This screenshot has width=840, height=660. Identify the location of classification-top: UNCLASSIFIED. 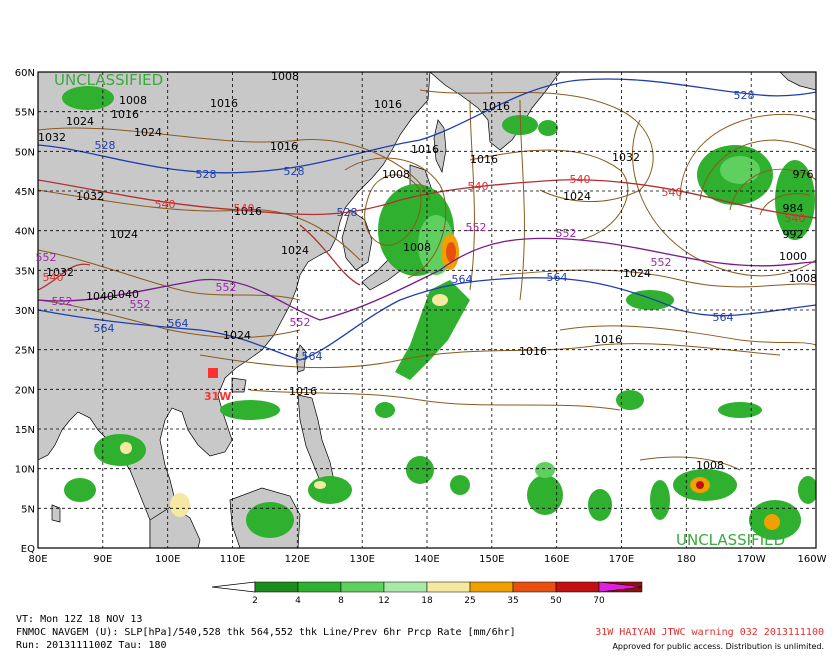
(108, 80).